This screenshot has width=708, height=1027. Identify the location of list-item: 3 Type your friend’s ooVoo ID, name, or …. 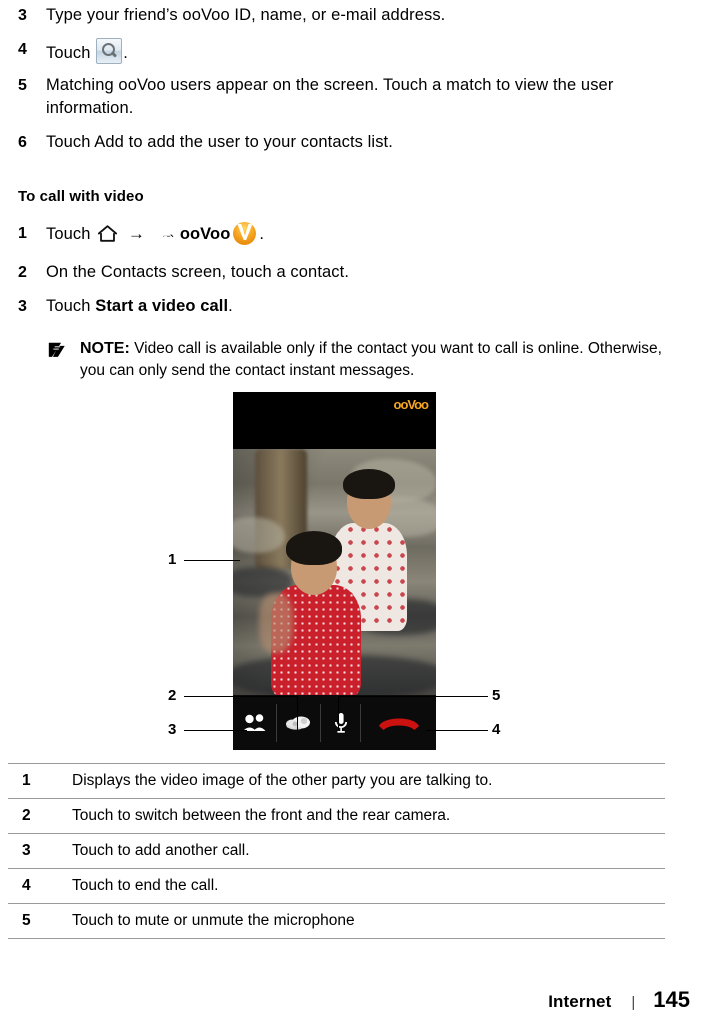
(354, 15).